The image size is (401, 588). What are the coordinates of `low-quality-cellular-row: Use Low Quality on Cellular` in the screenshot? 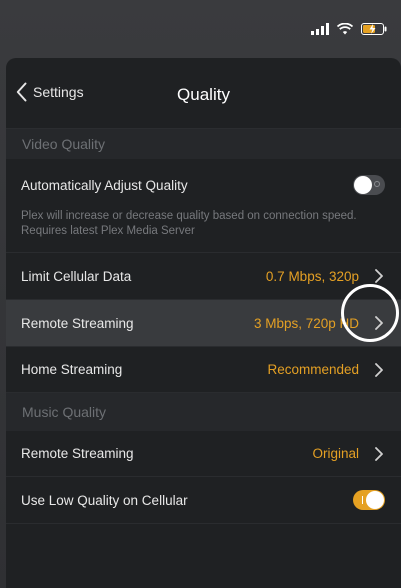 It's located at (203, 500).